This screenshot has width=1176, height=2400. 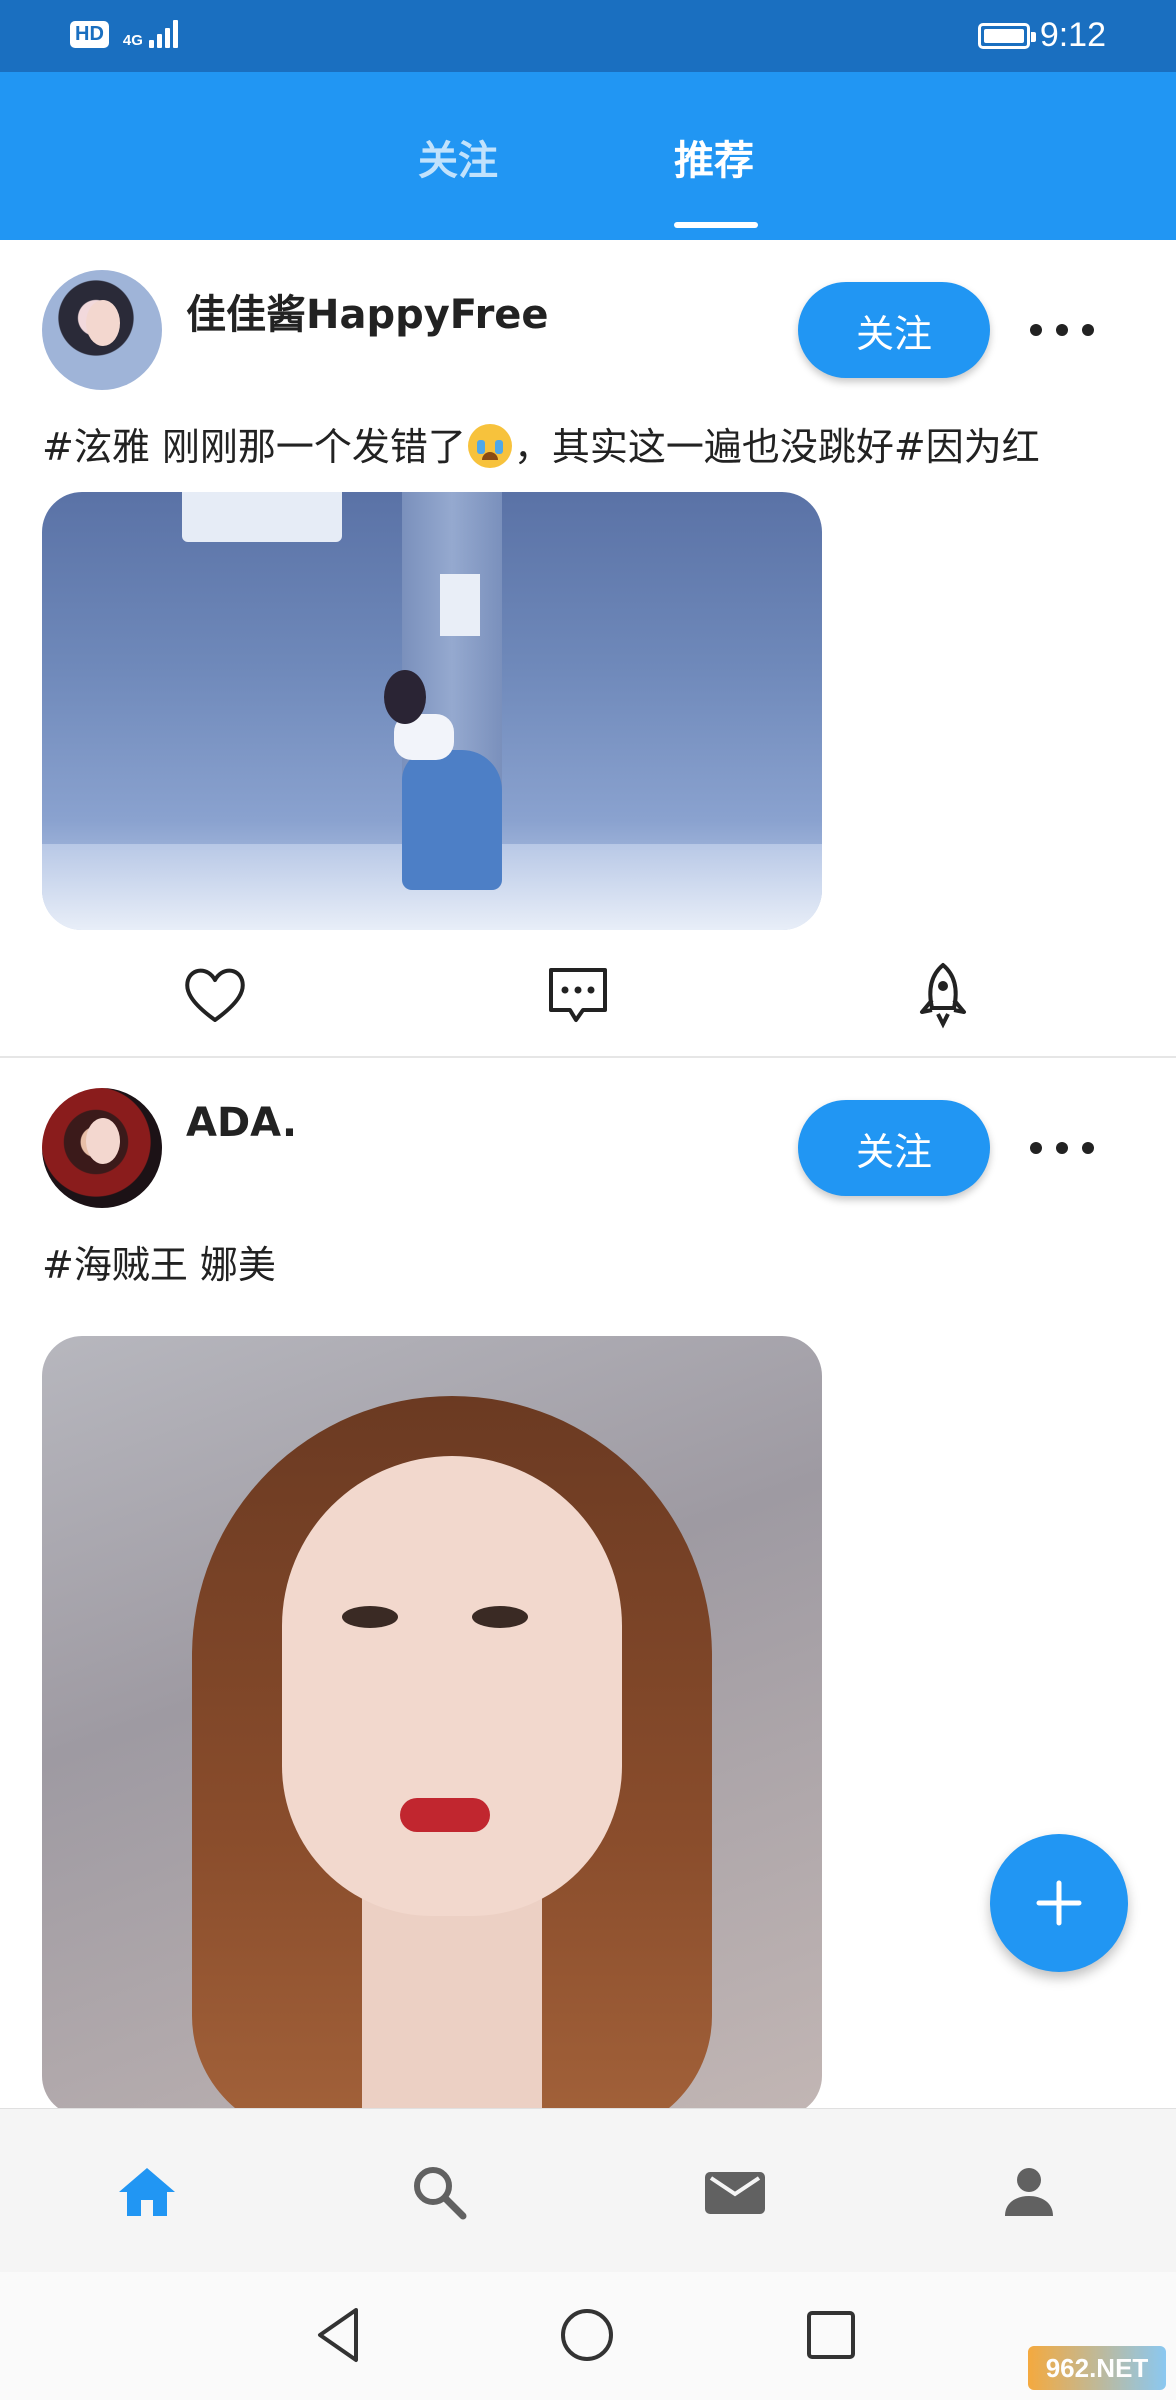 I want to click on caption-text: #泫雅 刚刚那一个发错了, so click(x=254, y=447).